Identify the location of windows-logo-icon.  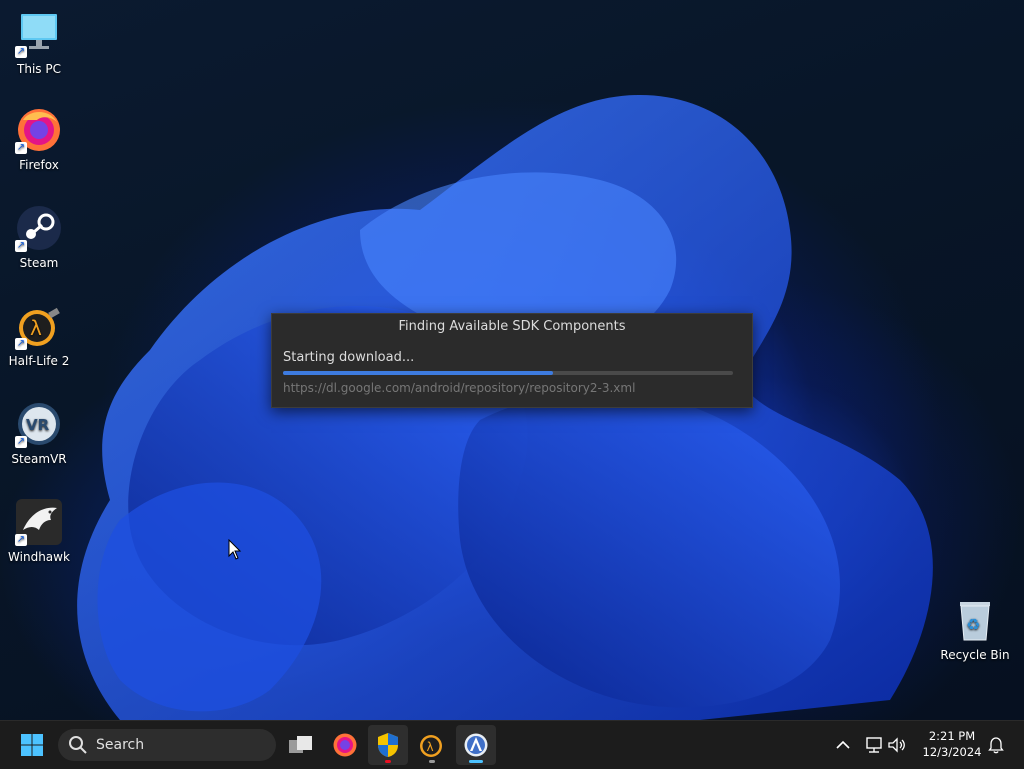
(32, 745).